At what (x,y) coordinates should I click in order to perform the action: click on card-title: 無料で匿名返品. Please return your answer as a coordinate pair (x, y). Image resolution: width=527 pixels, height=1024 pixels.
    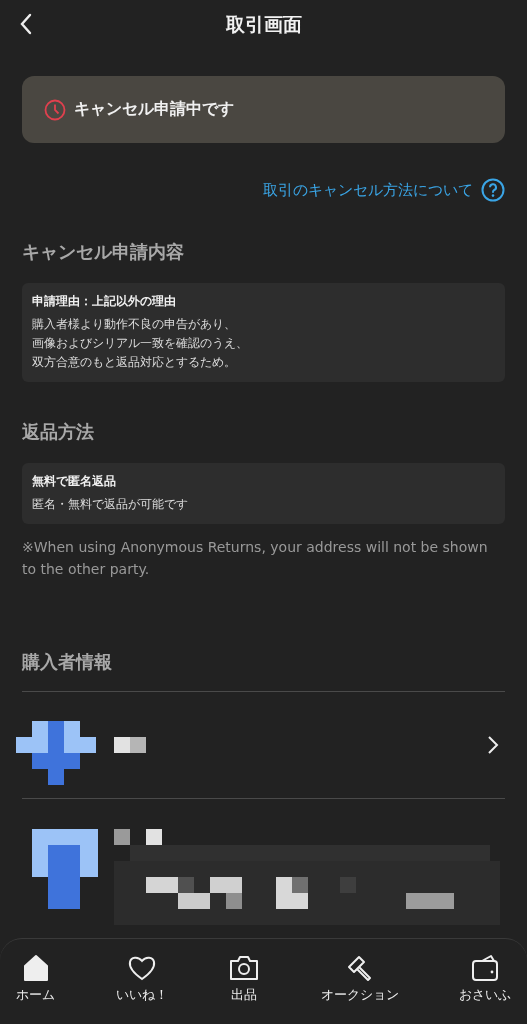
    Looking at the image, I should click on (74, 481).